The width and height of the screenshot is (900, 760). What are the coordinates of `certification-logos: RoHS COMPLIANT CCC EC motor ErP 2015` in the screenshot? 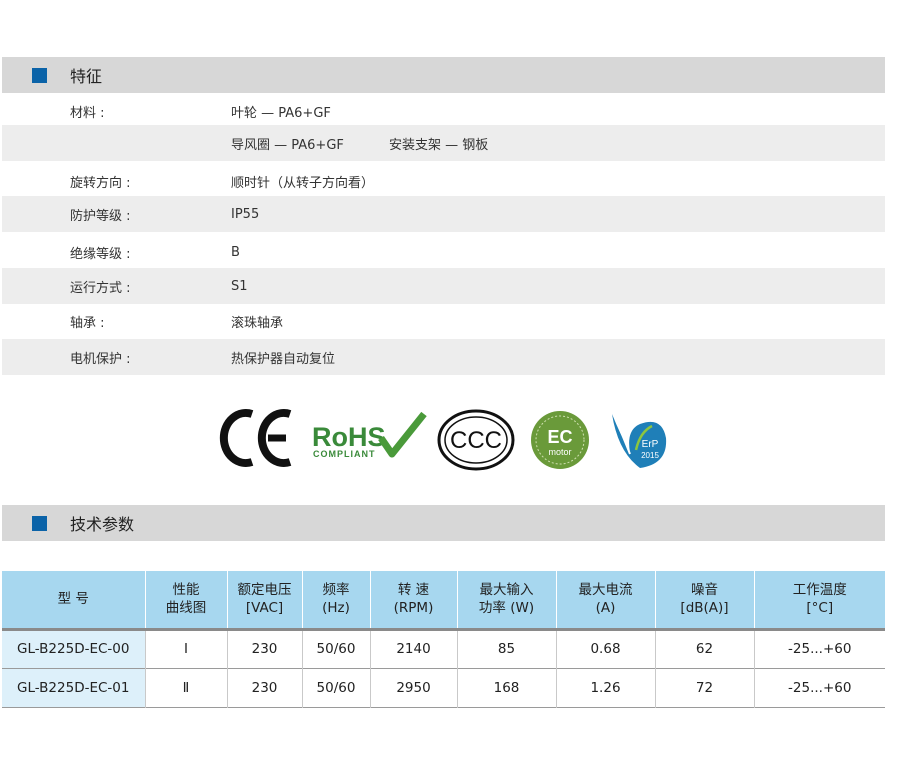 It's located at (450, 439).